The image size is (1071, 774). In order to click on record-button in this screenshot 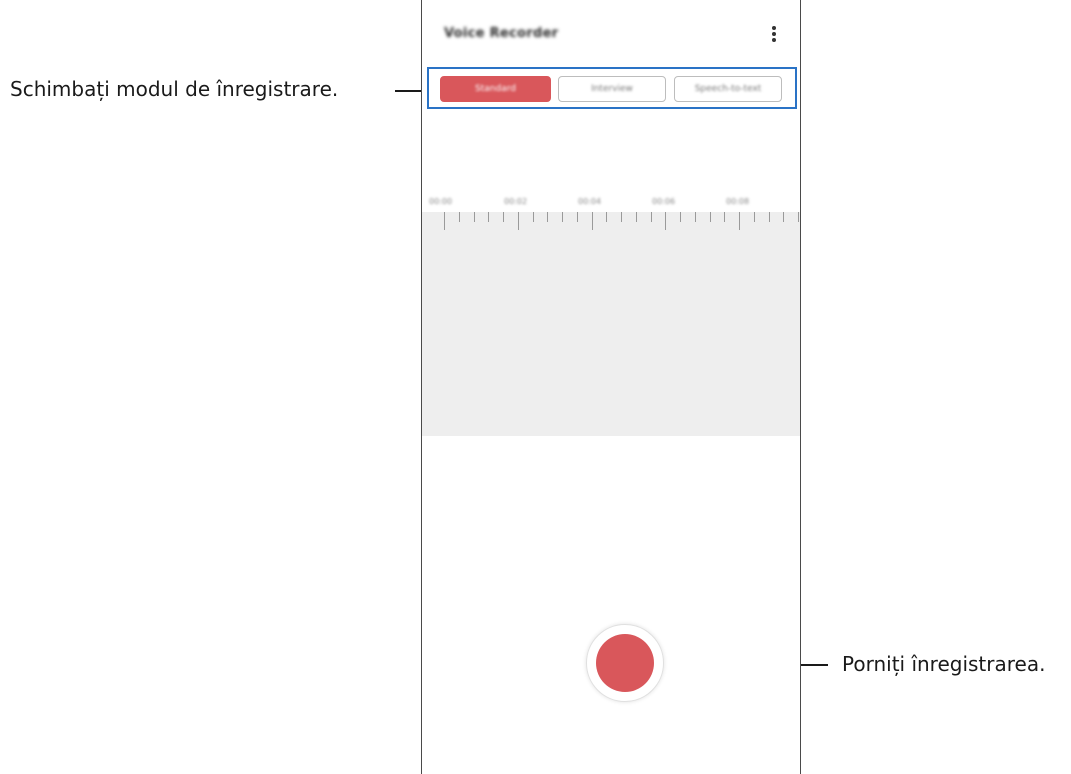, I will do `click(625, 663)`.